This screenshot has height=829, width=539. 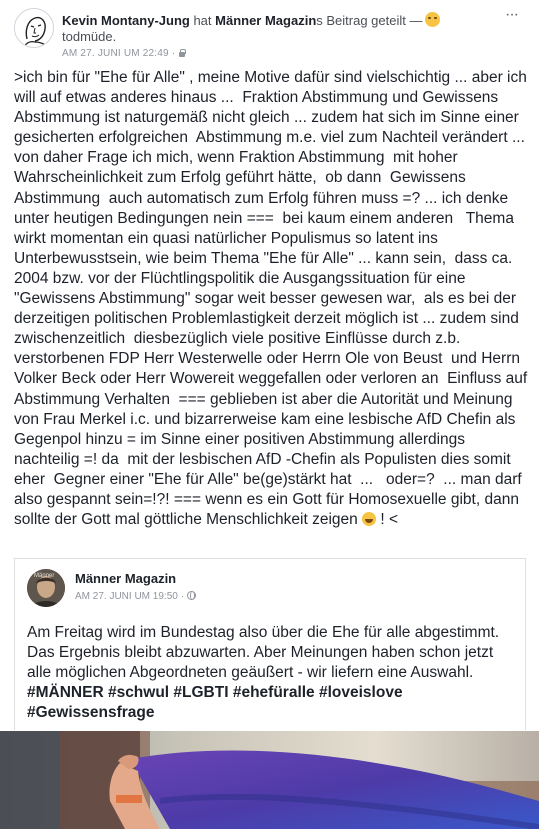 What do you see at coordinates (125, 578) in the screenshot?
I see `shared-page-name: Männer Magazin` at bounding box center [125, 578].